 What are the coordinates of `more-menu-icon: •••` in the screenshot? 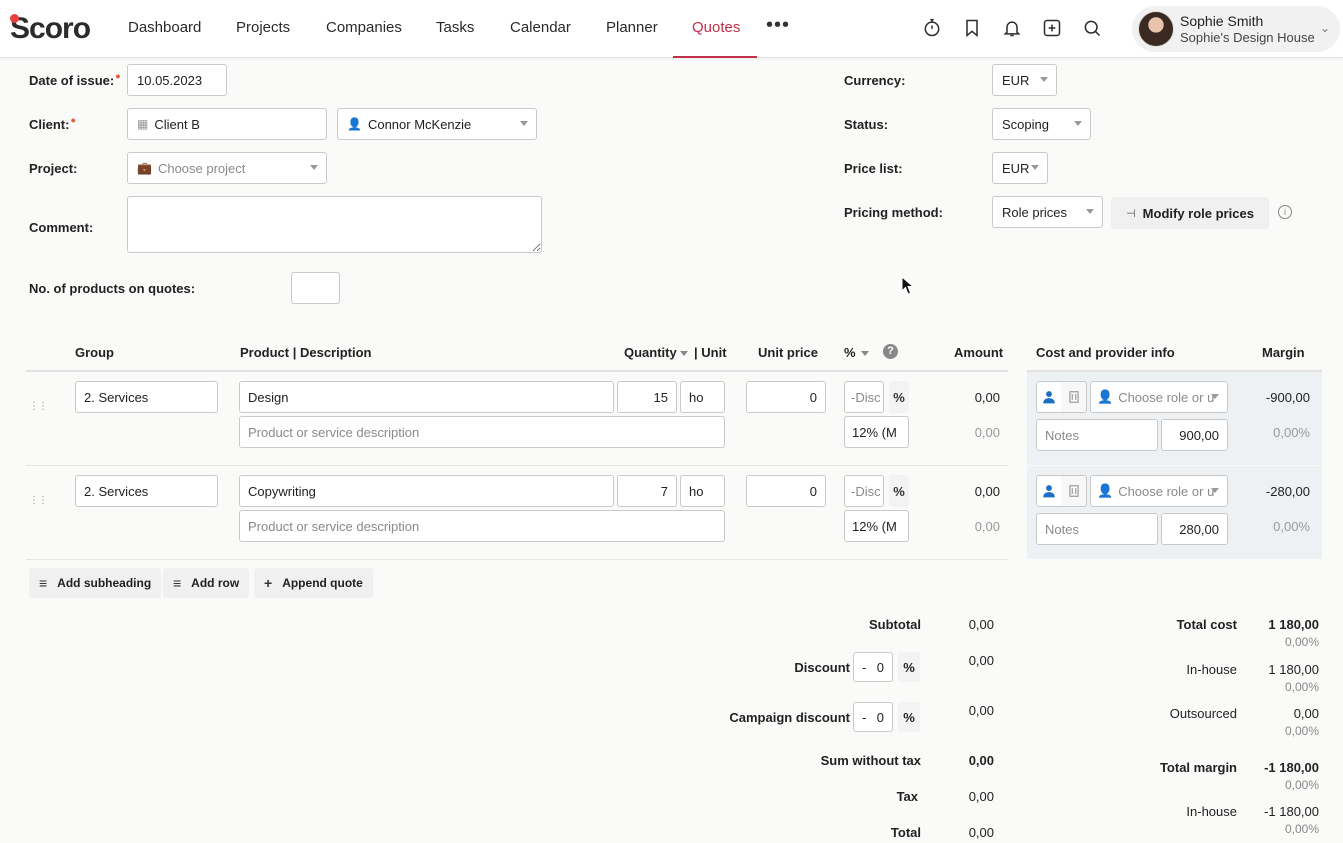 It's located at (778, 25).